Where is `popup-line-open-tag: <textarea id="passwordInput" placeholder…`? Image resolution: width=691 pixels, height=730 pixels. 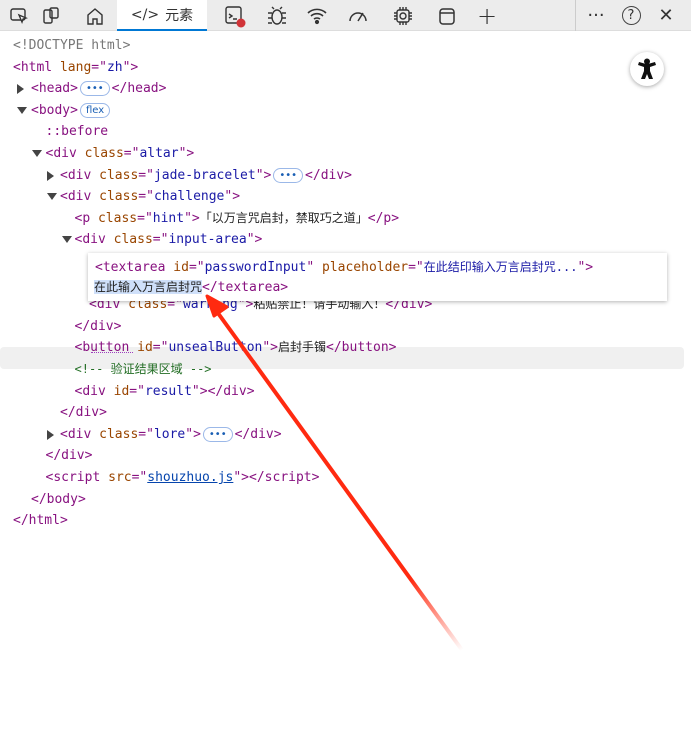 popup-line-open-tag: <textarea id="passwordInput" placeholder… is located at coordinates (379, 267).